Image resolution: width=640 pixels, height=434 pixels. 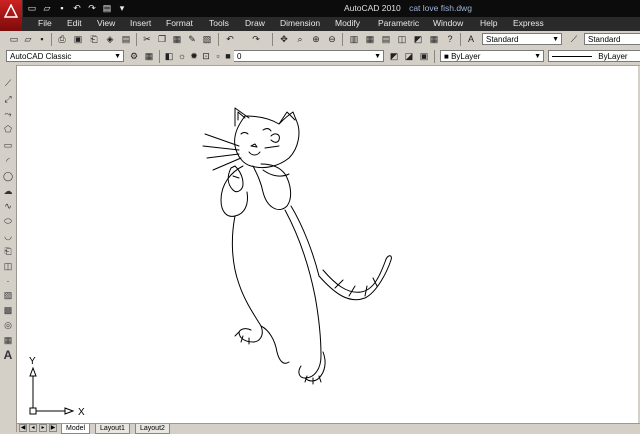 I want to click on dropdown-arrow-icon: ▾, so click(x=122, y=8).